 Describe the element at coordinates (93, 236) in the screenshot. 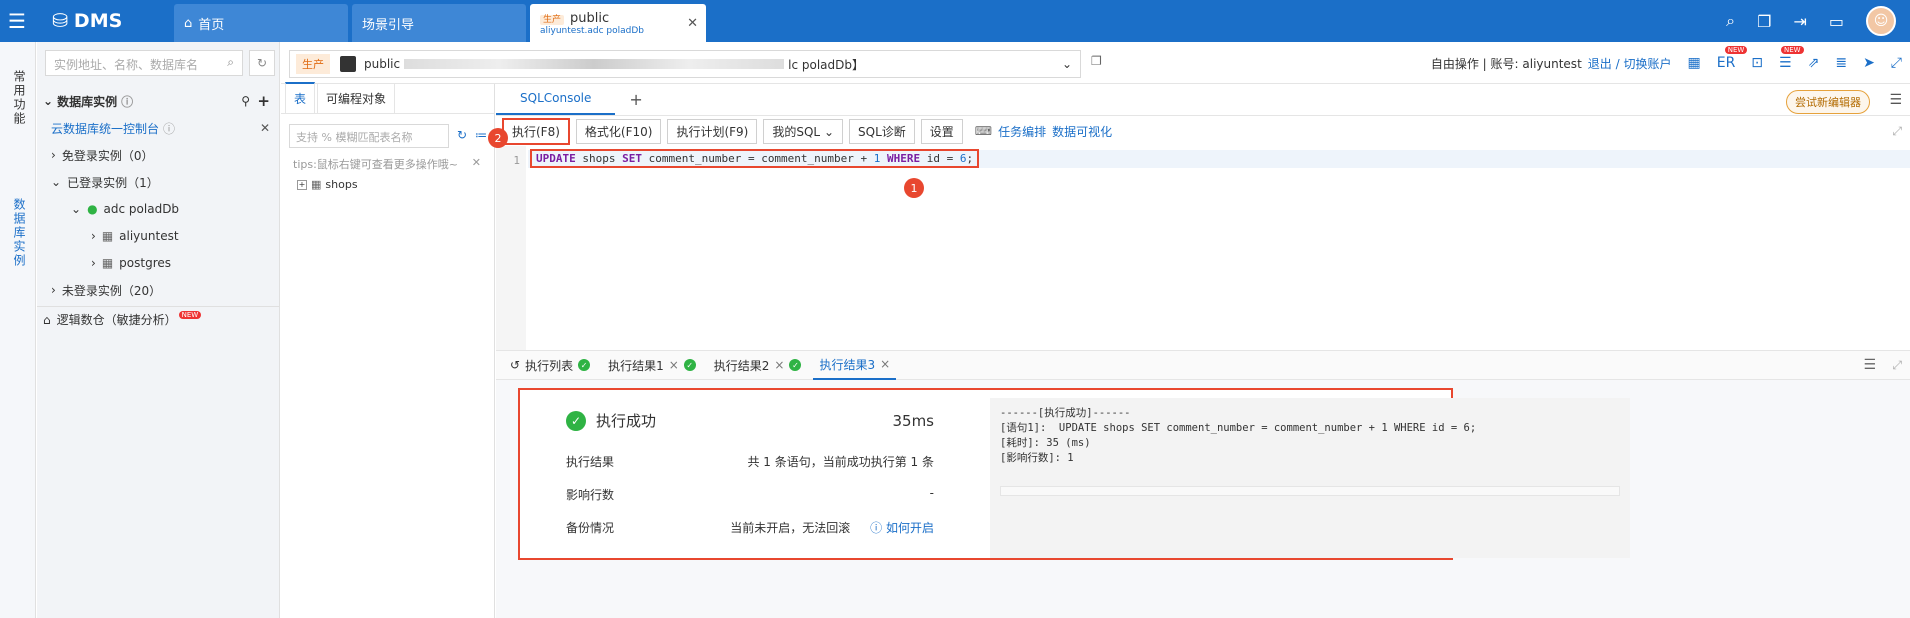

I see `chevron-right-icon: ›` at that location.